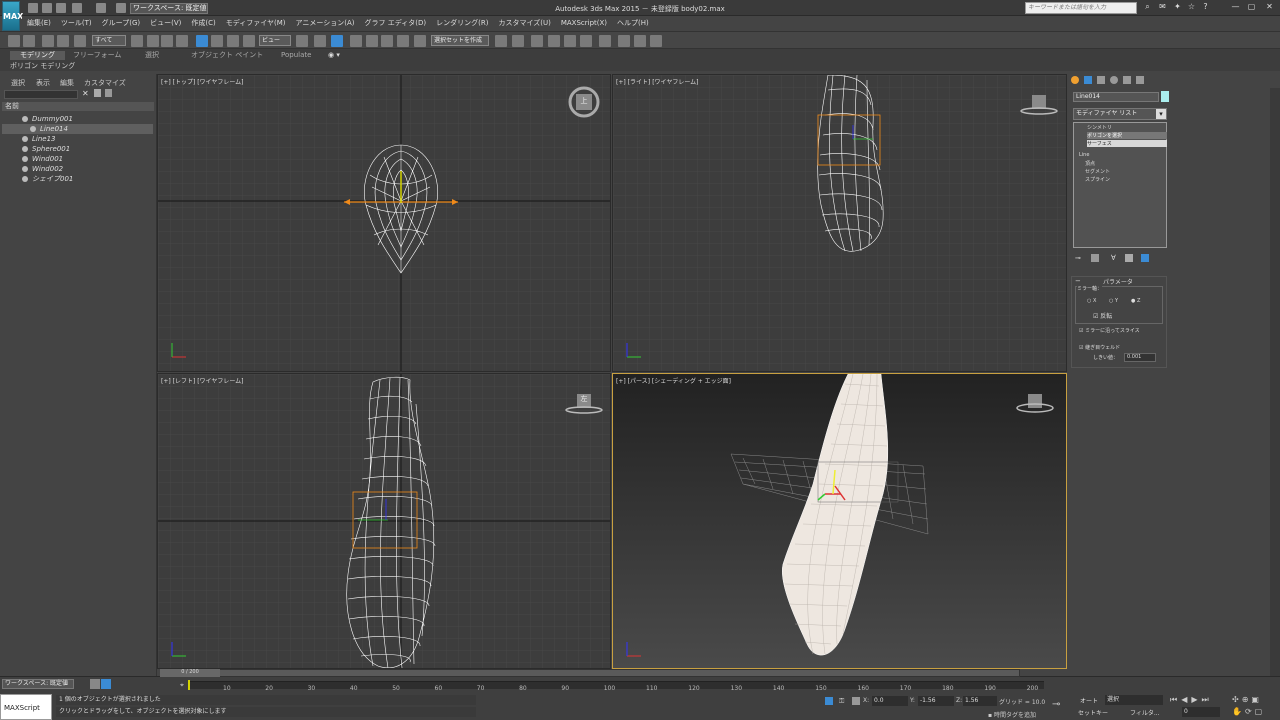 The width and height of the screenshot is (1280, 720). What do you see at coordinates (1140, 80) in the screenshot?
I see `utilities-tab-icon` at bounding box center [1140, 80].